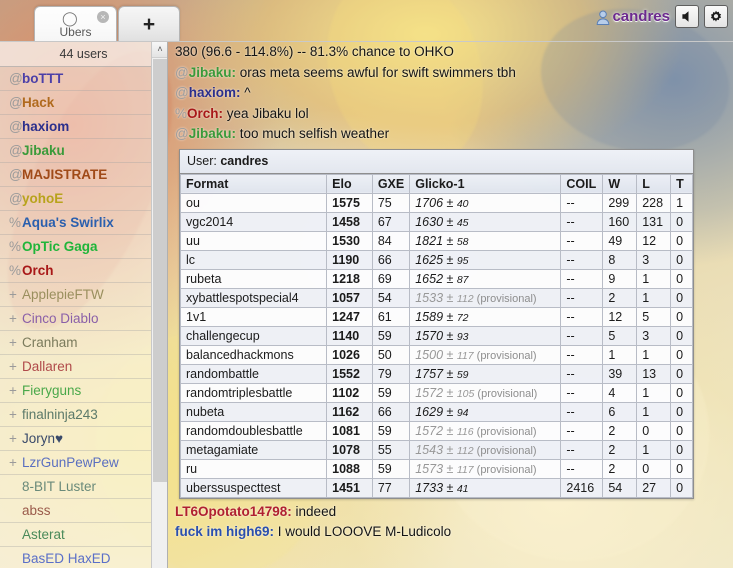 This screenshot has height=568, width=733. Describe the element at coordinates (83, 415) in the screenshot. I see `userlist-item: + finalninja243` at that location.